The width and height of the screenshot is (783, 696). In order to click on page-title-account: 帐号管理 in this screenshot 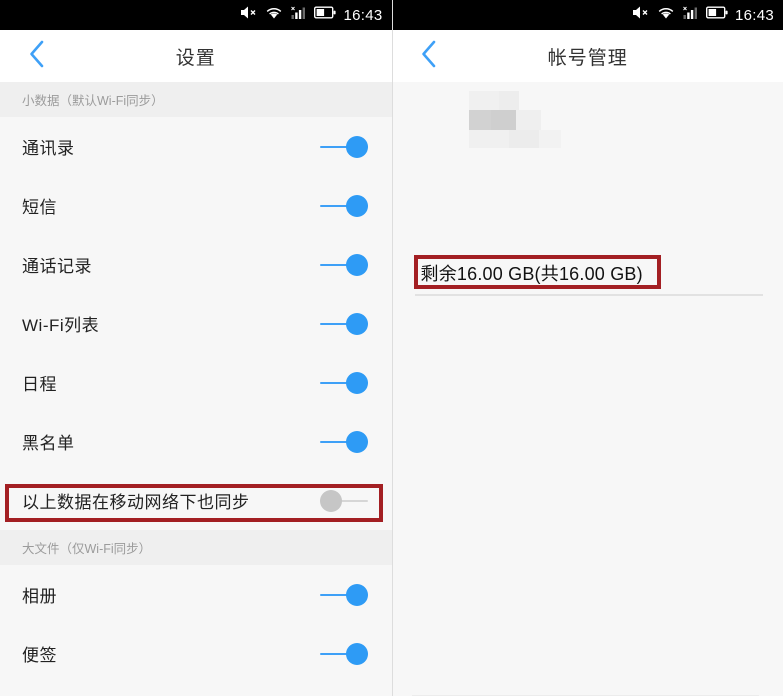, I will do `click(587, 58)`.